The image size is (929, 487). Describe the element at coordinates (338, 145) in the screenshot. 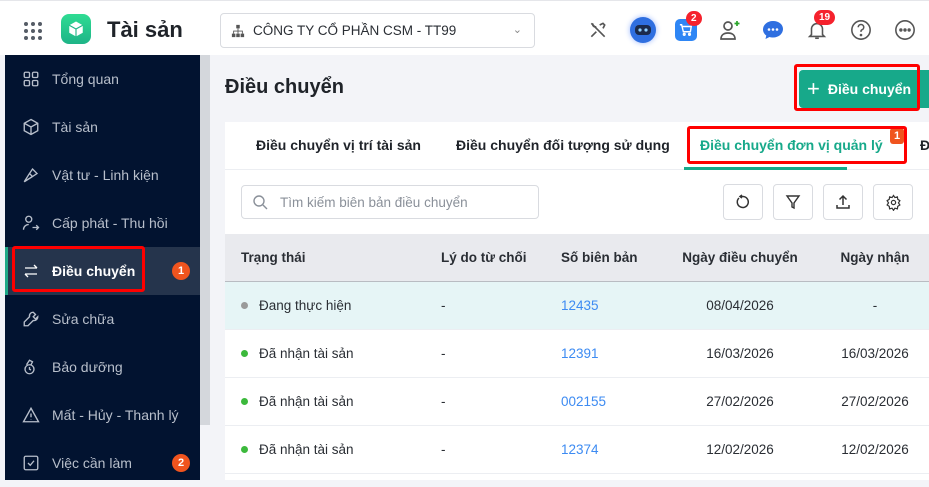

I see `tab-location-transfer: Điều chuyển vị trí tài sản` at that location.